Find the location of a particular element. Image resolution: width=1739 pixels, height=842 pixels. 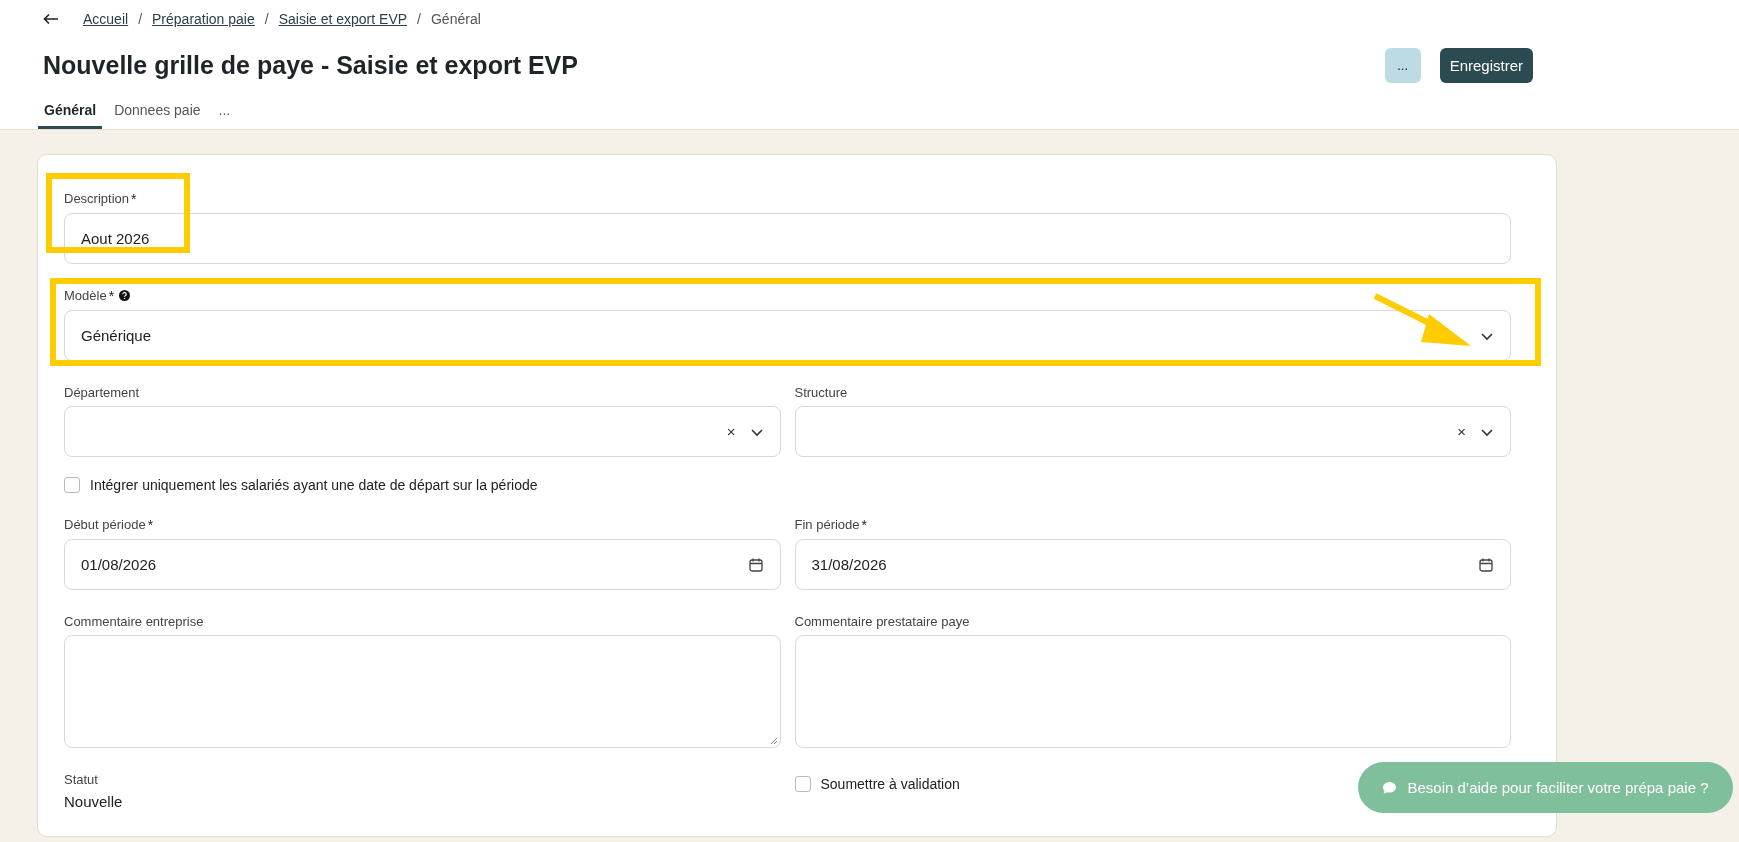

tab: Général is located at coordinates (70, 113).